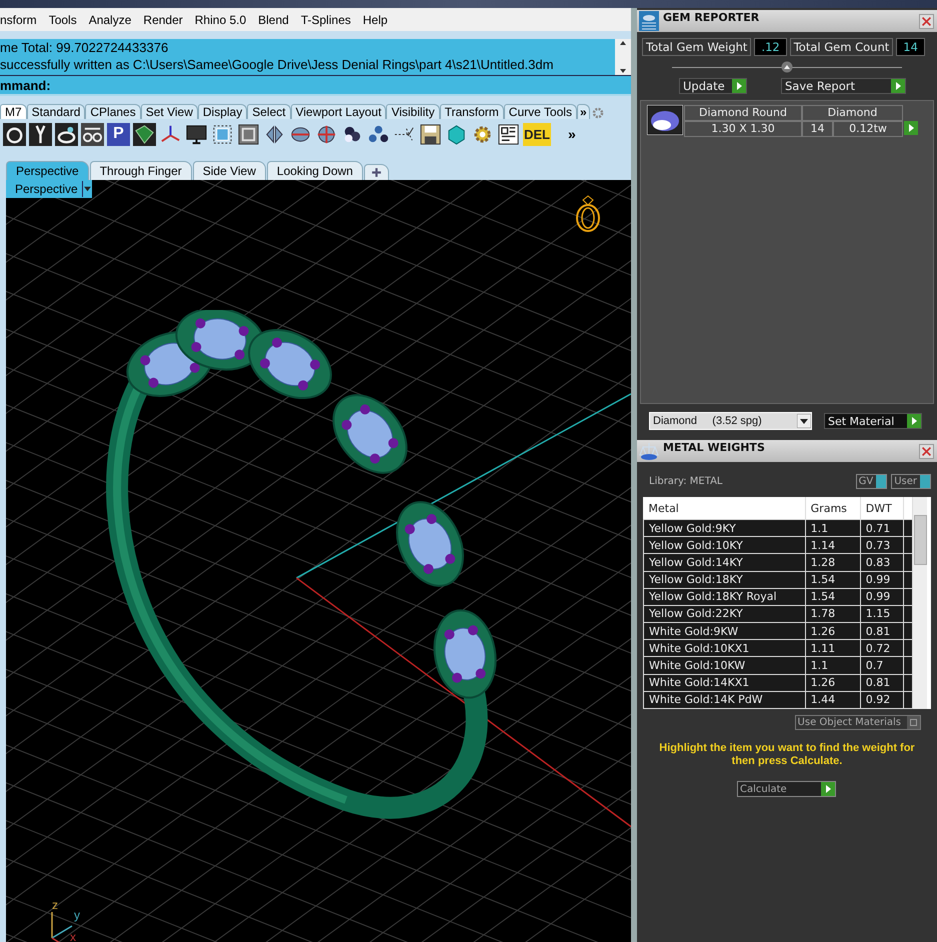  What do you see at coordinates (413, 111) in the screenshot?
I see `toolbar-tab: Visibility` at bounding box center [413, 111].